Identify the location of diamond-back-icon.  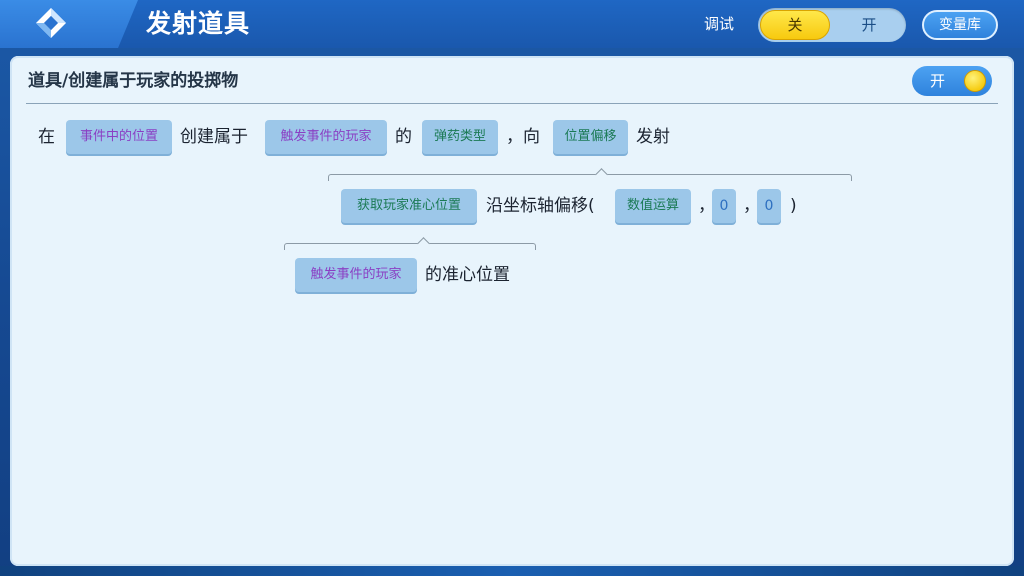
(51, 23).